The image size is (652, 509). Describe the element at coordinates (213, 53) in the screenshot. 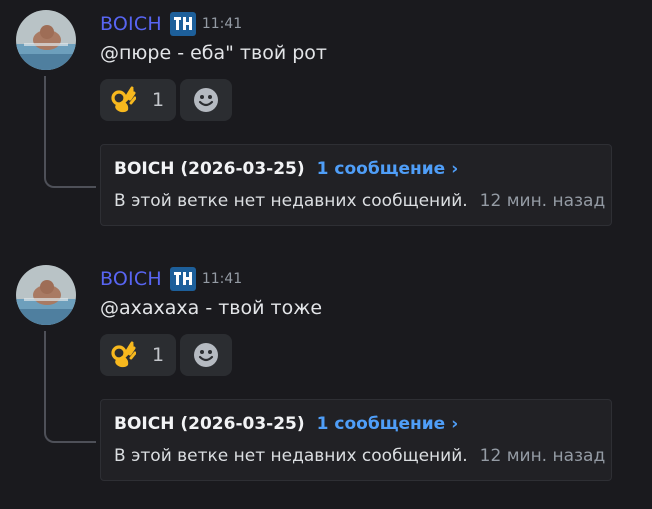

I see `message-text: @пюре - еба" твой рот` at that location.